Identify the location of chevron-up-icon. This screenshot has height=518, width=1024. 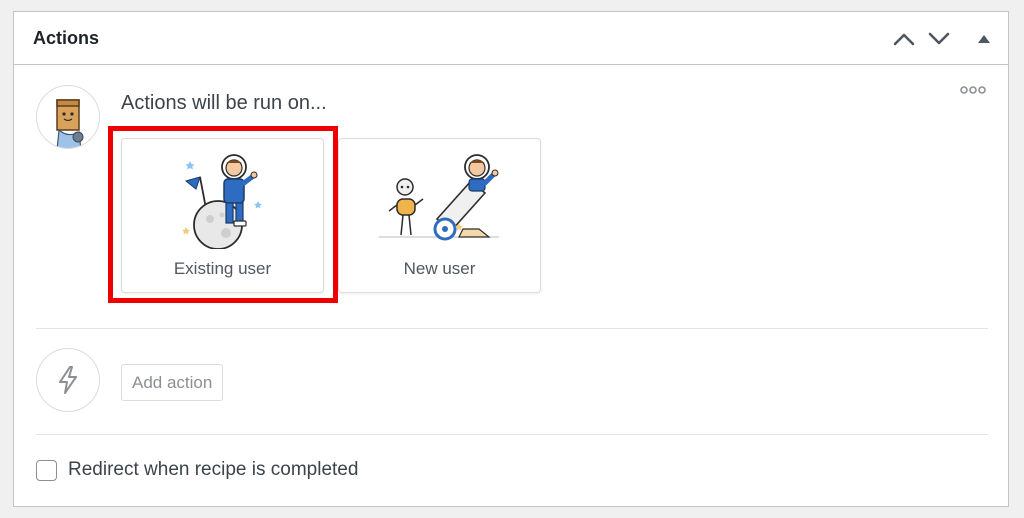
(904, 39).